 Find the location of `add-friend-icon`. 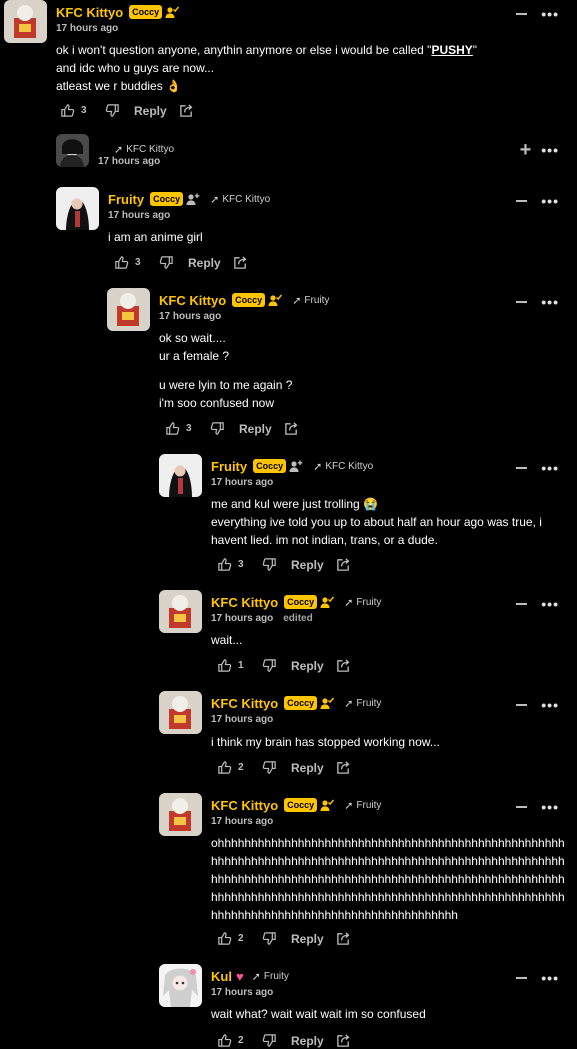

add-friend-icon is located at coordinates (193, 199).